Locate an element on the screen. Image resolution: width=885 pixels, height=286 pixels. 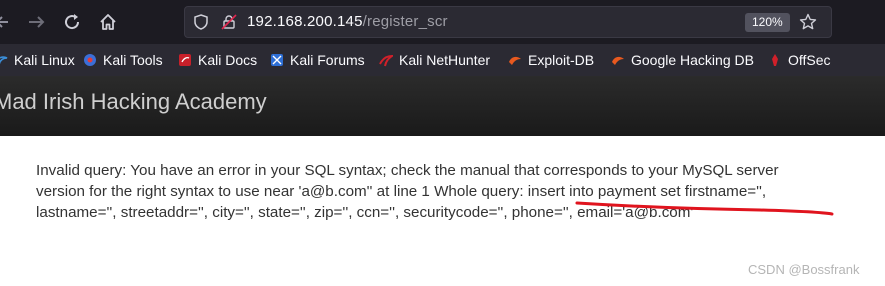
zoom-level-badge: 120% is located at coordinates (767, 22).